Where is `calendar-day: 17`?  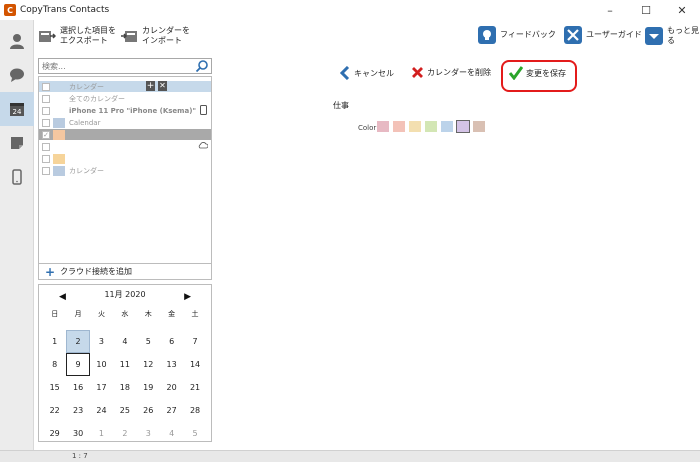 calendar-day: 17 is located at coordinates (101, 387).